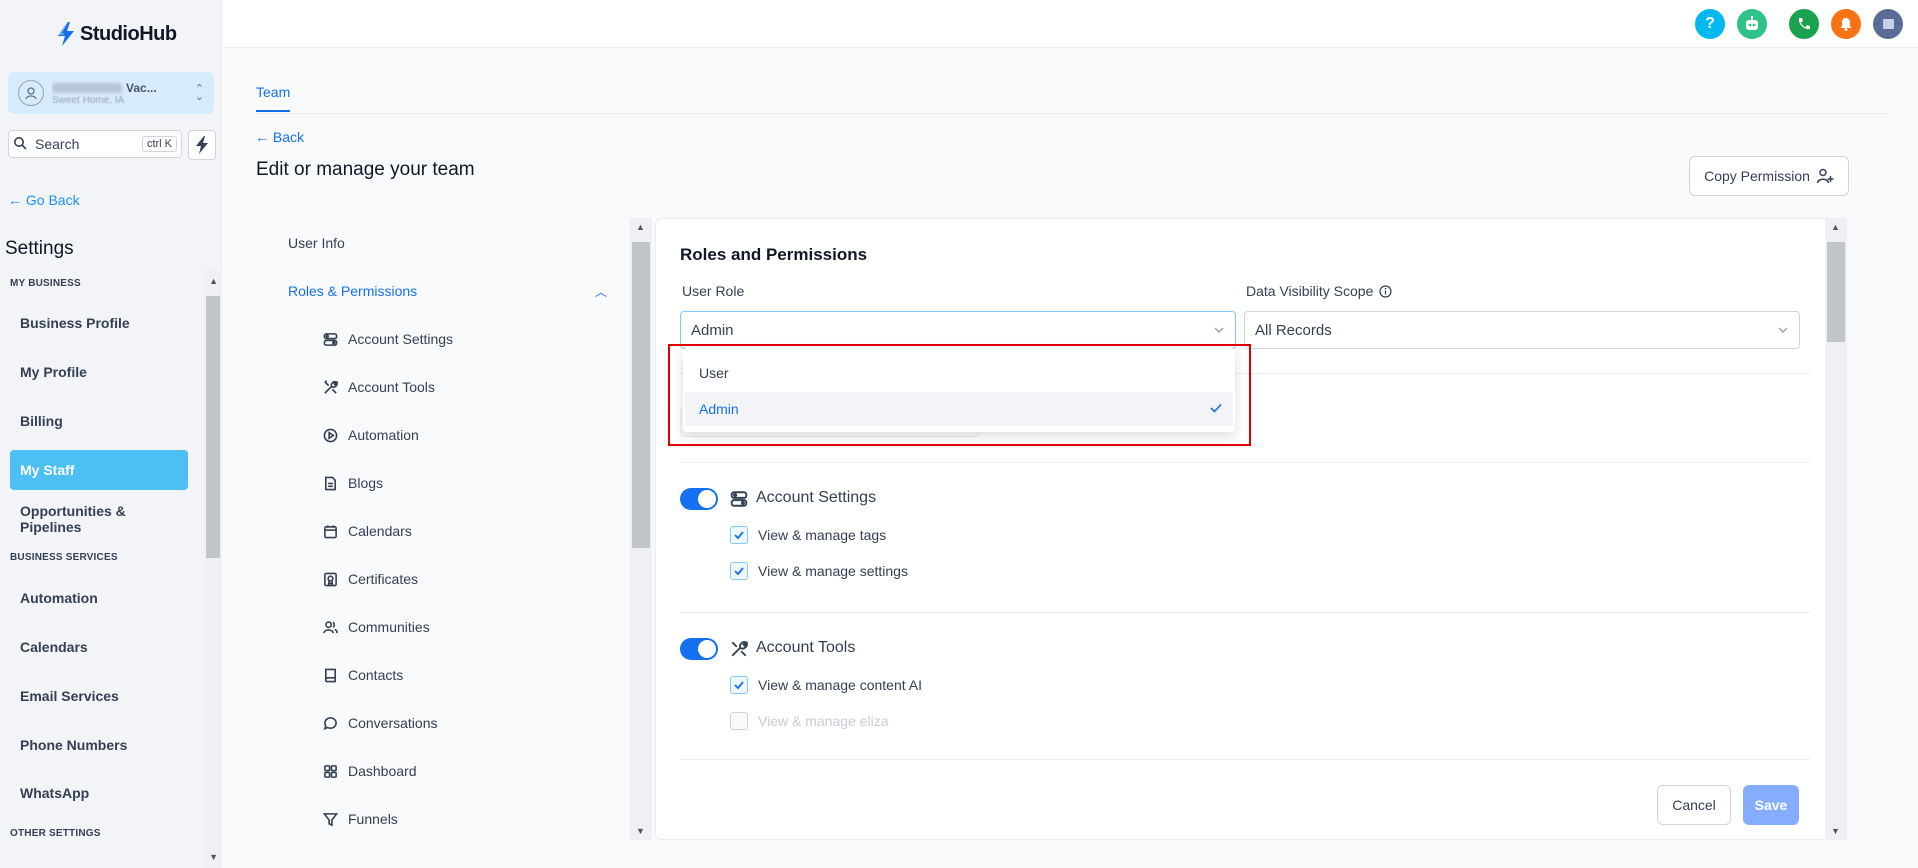  I want to click on user-plus-icon, so click(1825, 176).